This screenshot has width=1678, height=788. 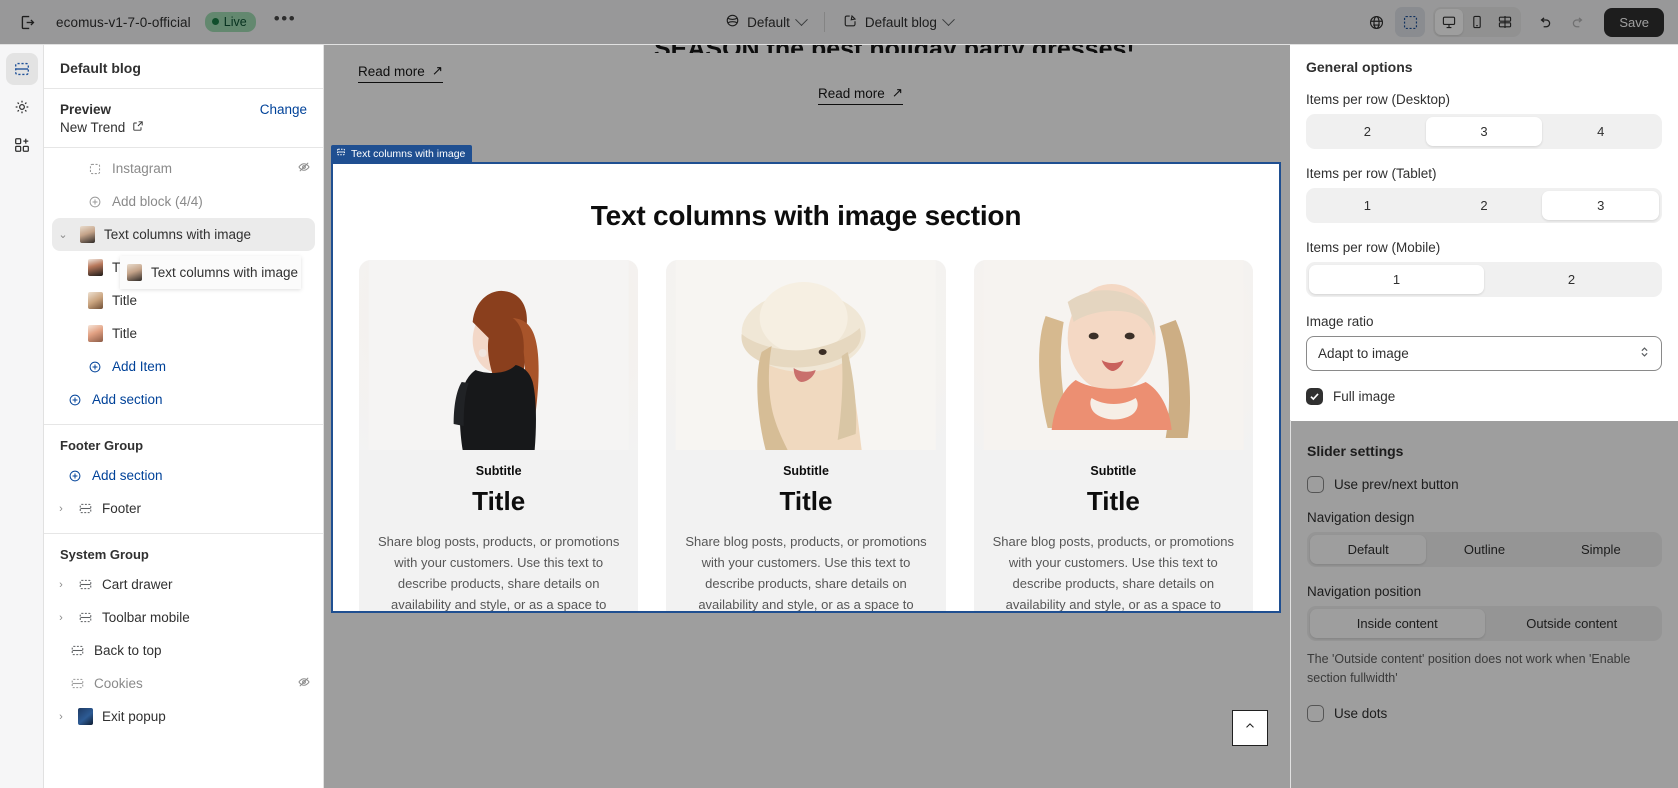 I want to click on sidebar-item-cart-drawer: › Cart drawer, so click(x=183, y=584).